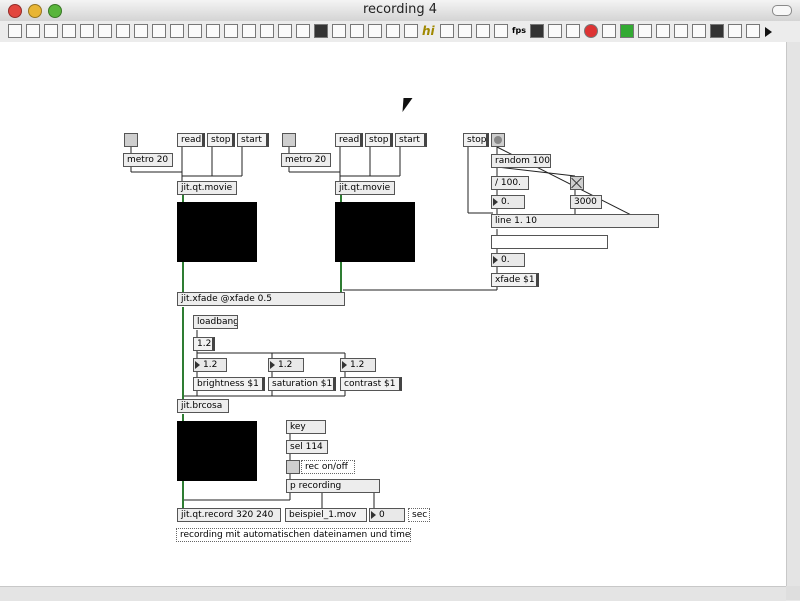 The height and width of the screenshot is (601, 800). Describe the element at coordinates (303, 31) in the screenshot. I see `ezdac-icon` at that location.